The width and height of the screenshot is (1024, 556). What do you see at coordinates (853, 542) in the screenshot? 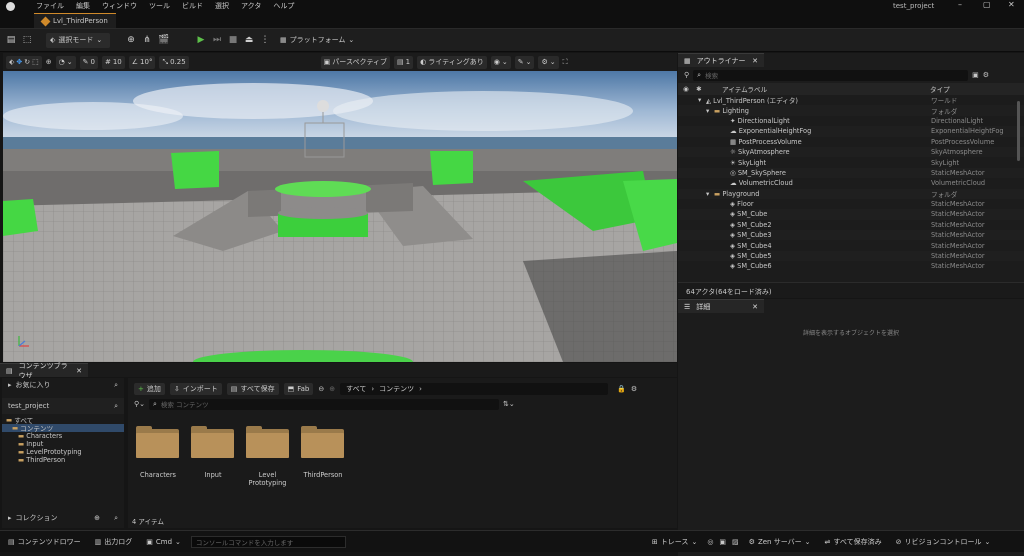
I see `saved-status: ⇌ すべて保存済み` at bounding box center [853, 542].